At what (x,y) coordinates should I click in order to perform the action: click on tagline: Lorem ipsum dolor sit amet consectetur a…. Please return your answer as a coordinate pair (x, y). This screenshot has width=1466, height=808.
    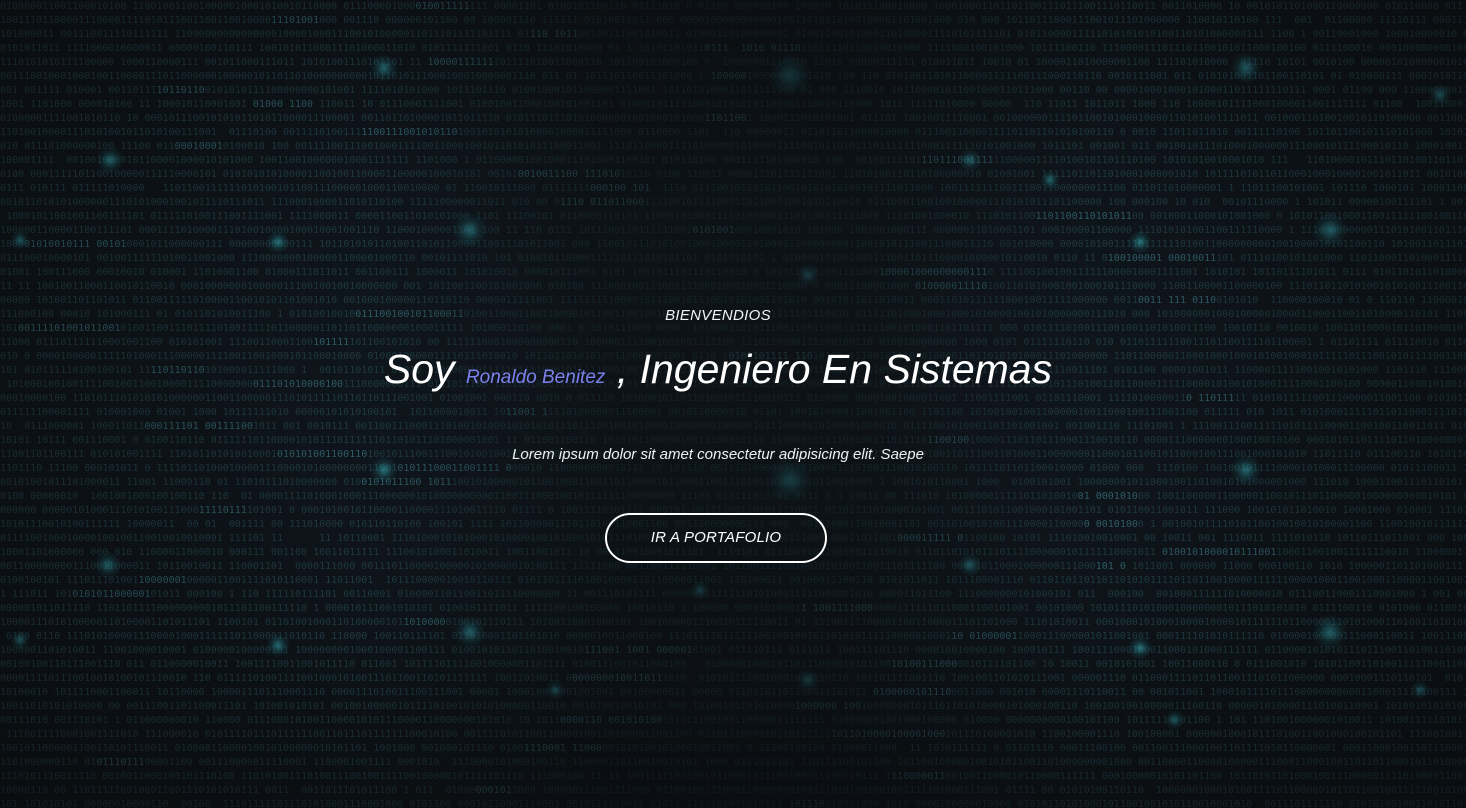
    Looking at the image, I should click on (718, 454).